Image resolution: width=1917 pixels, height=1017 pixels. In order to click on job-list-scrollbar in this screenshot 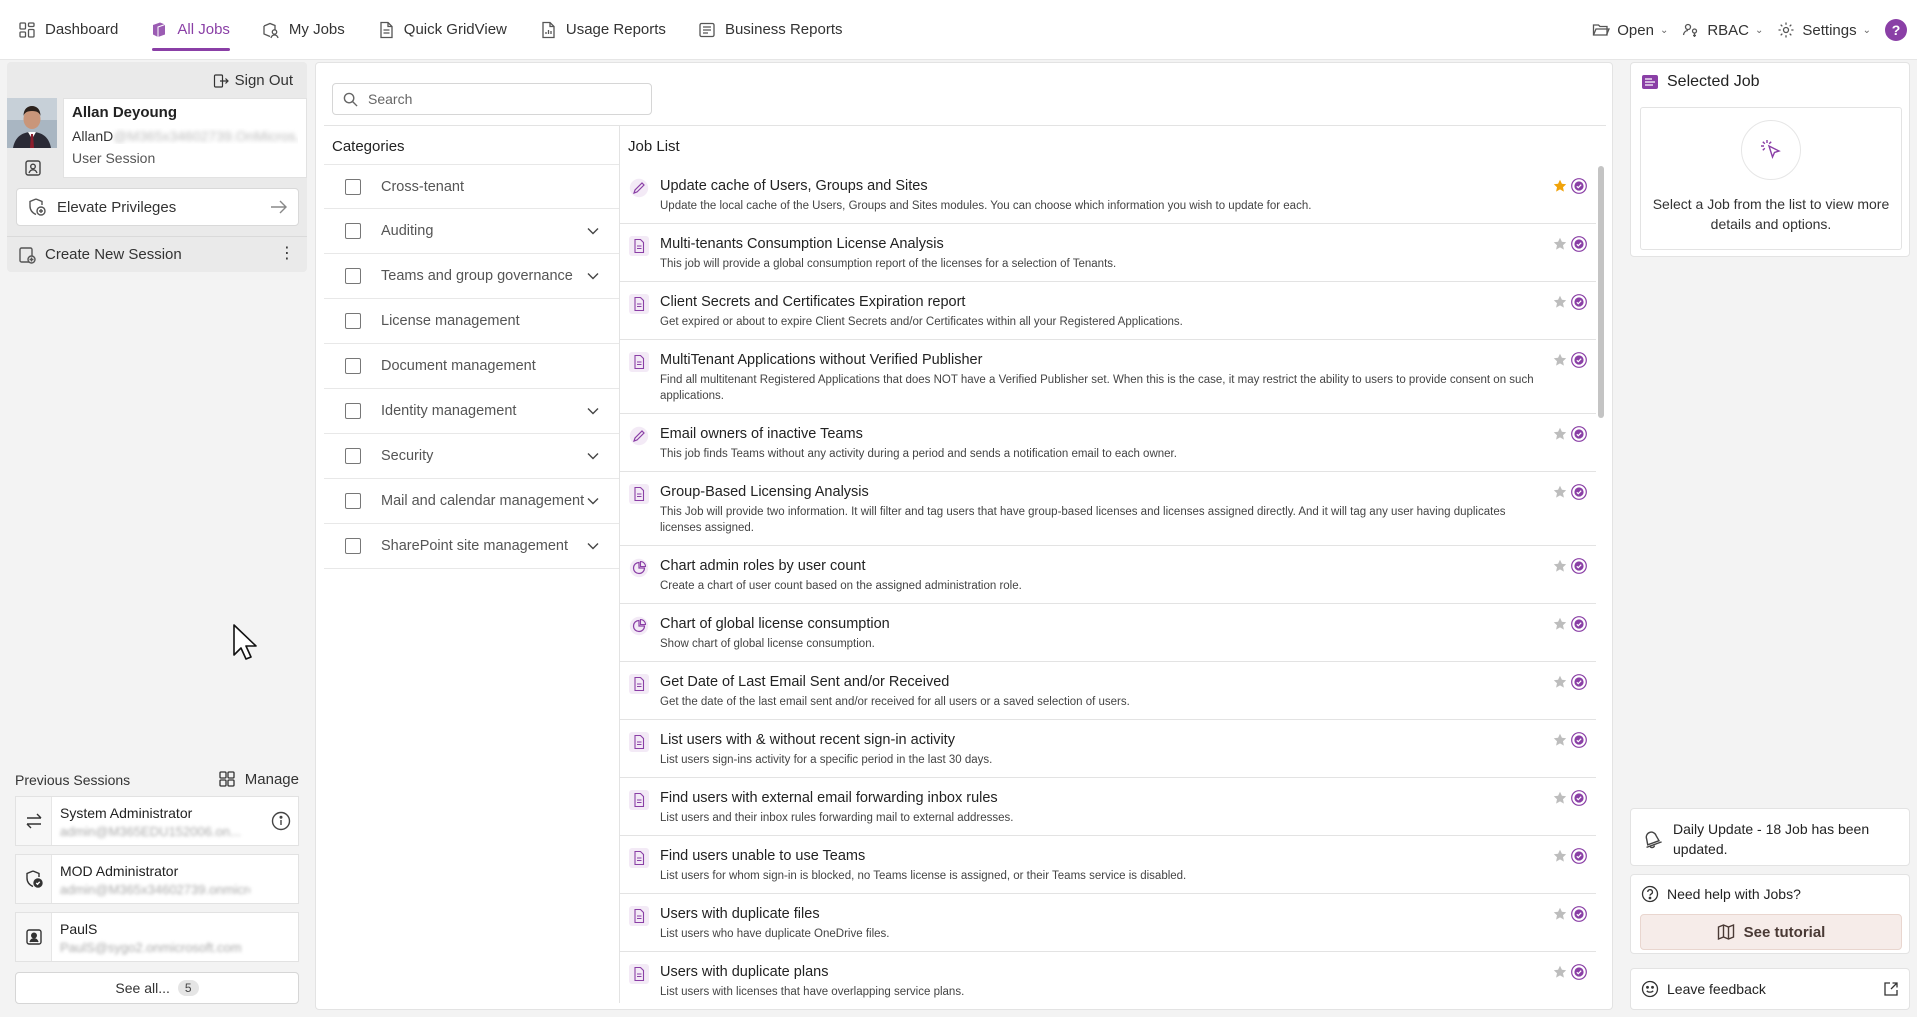, I will do `click(1601, 292)`.